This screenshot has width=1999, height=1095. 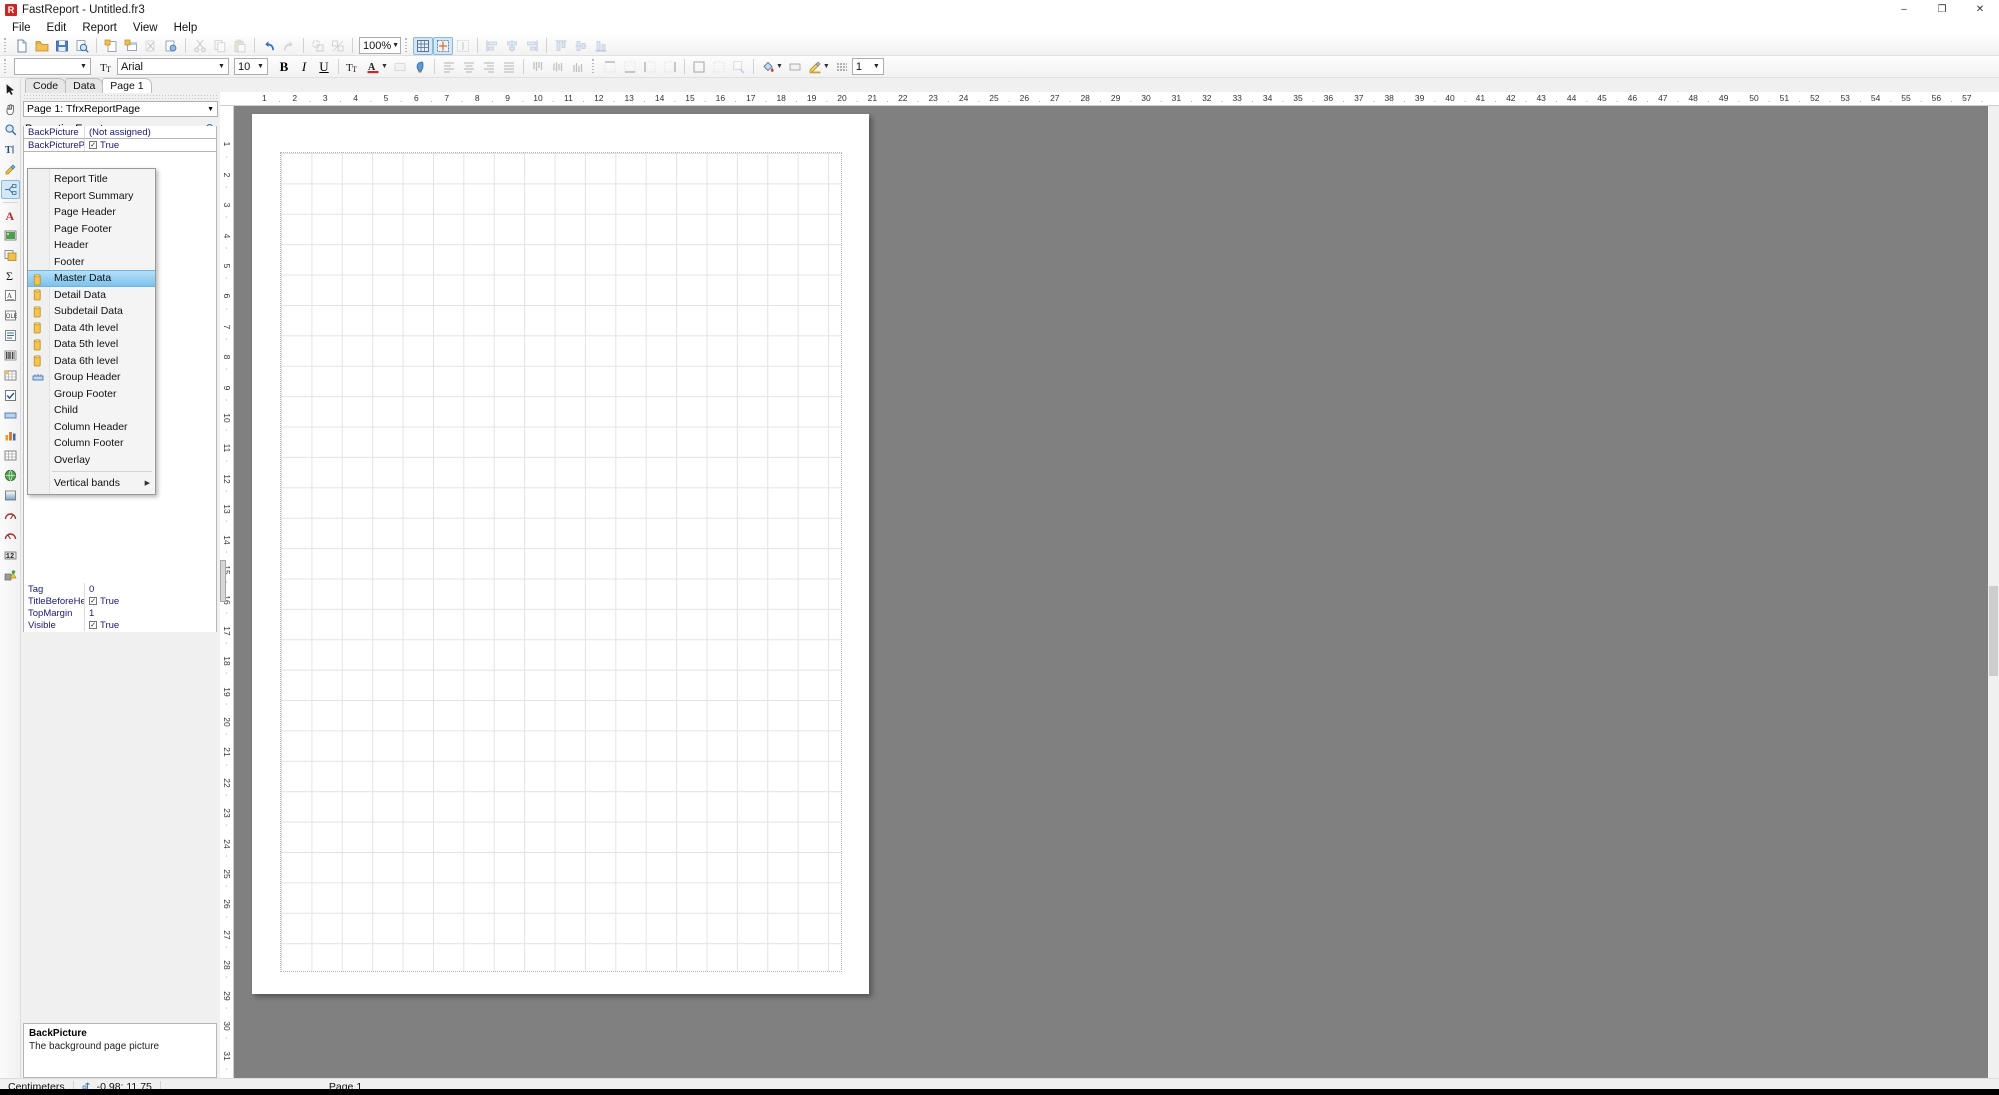 What do you see at coordinates (62, 46) in the screenshot?
I see `save-report-button` at bounding box center [62, 46].